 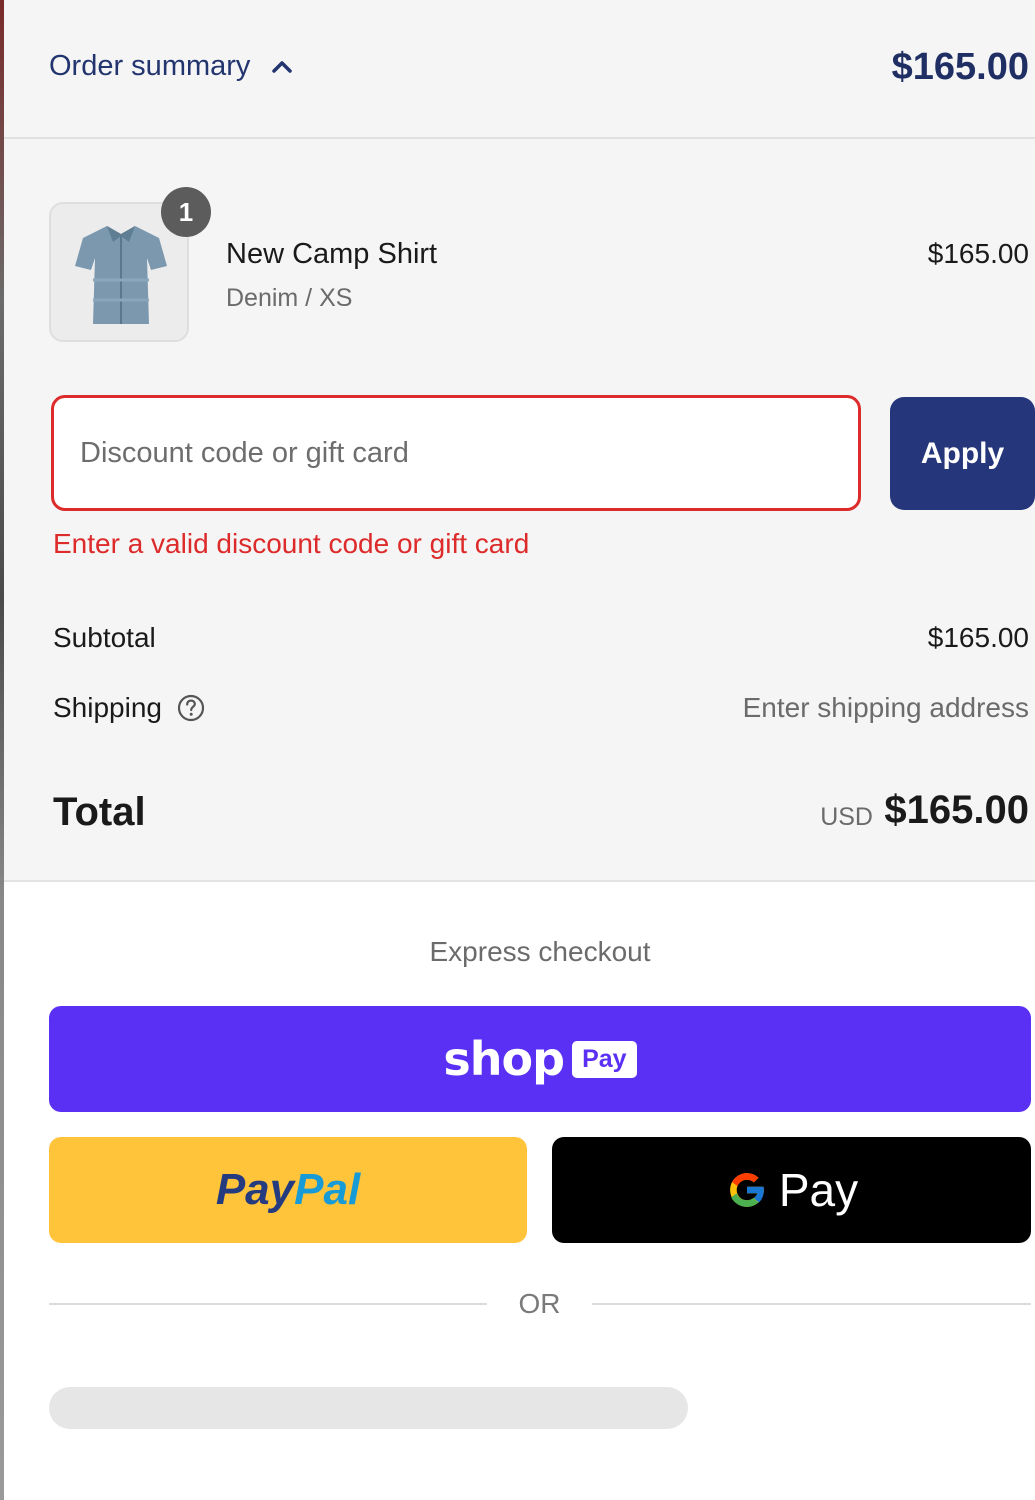 What do you see at coordinates (368, 1408) in the screenshot?
I see `loading-skeleton-bar` at bounding box center [368, 1408].